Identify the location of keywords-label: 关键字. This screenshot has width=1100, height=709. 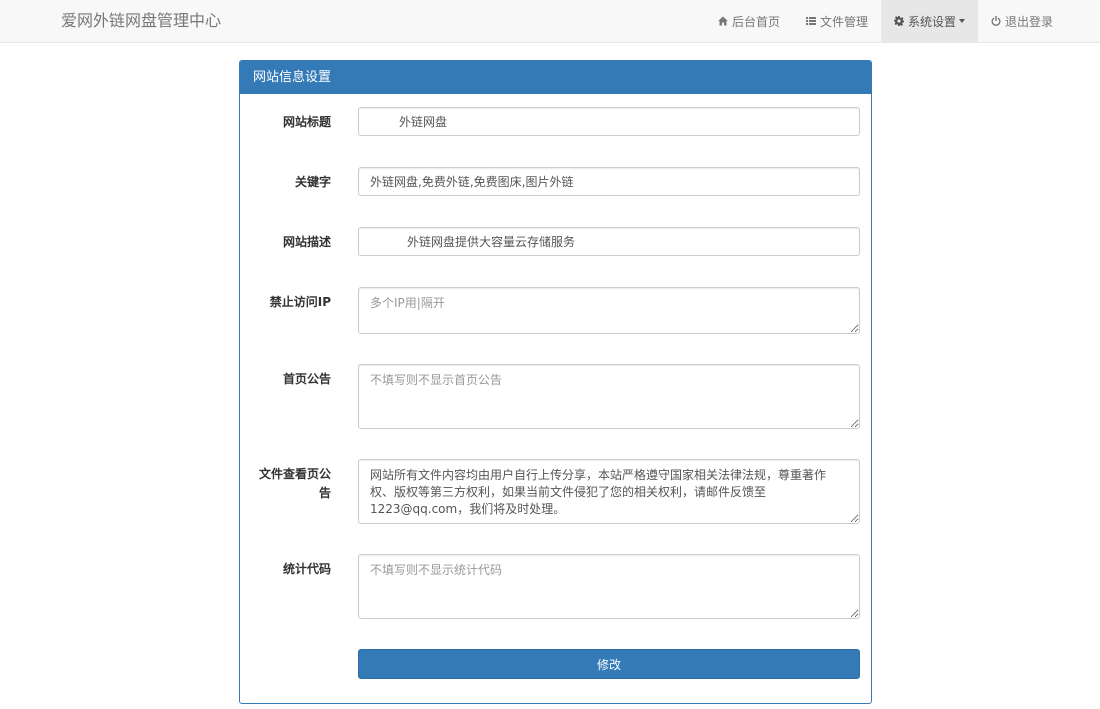
(312, 182).